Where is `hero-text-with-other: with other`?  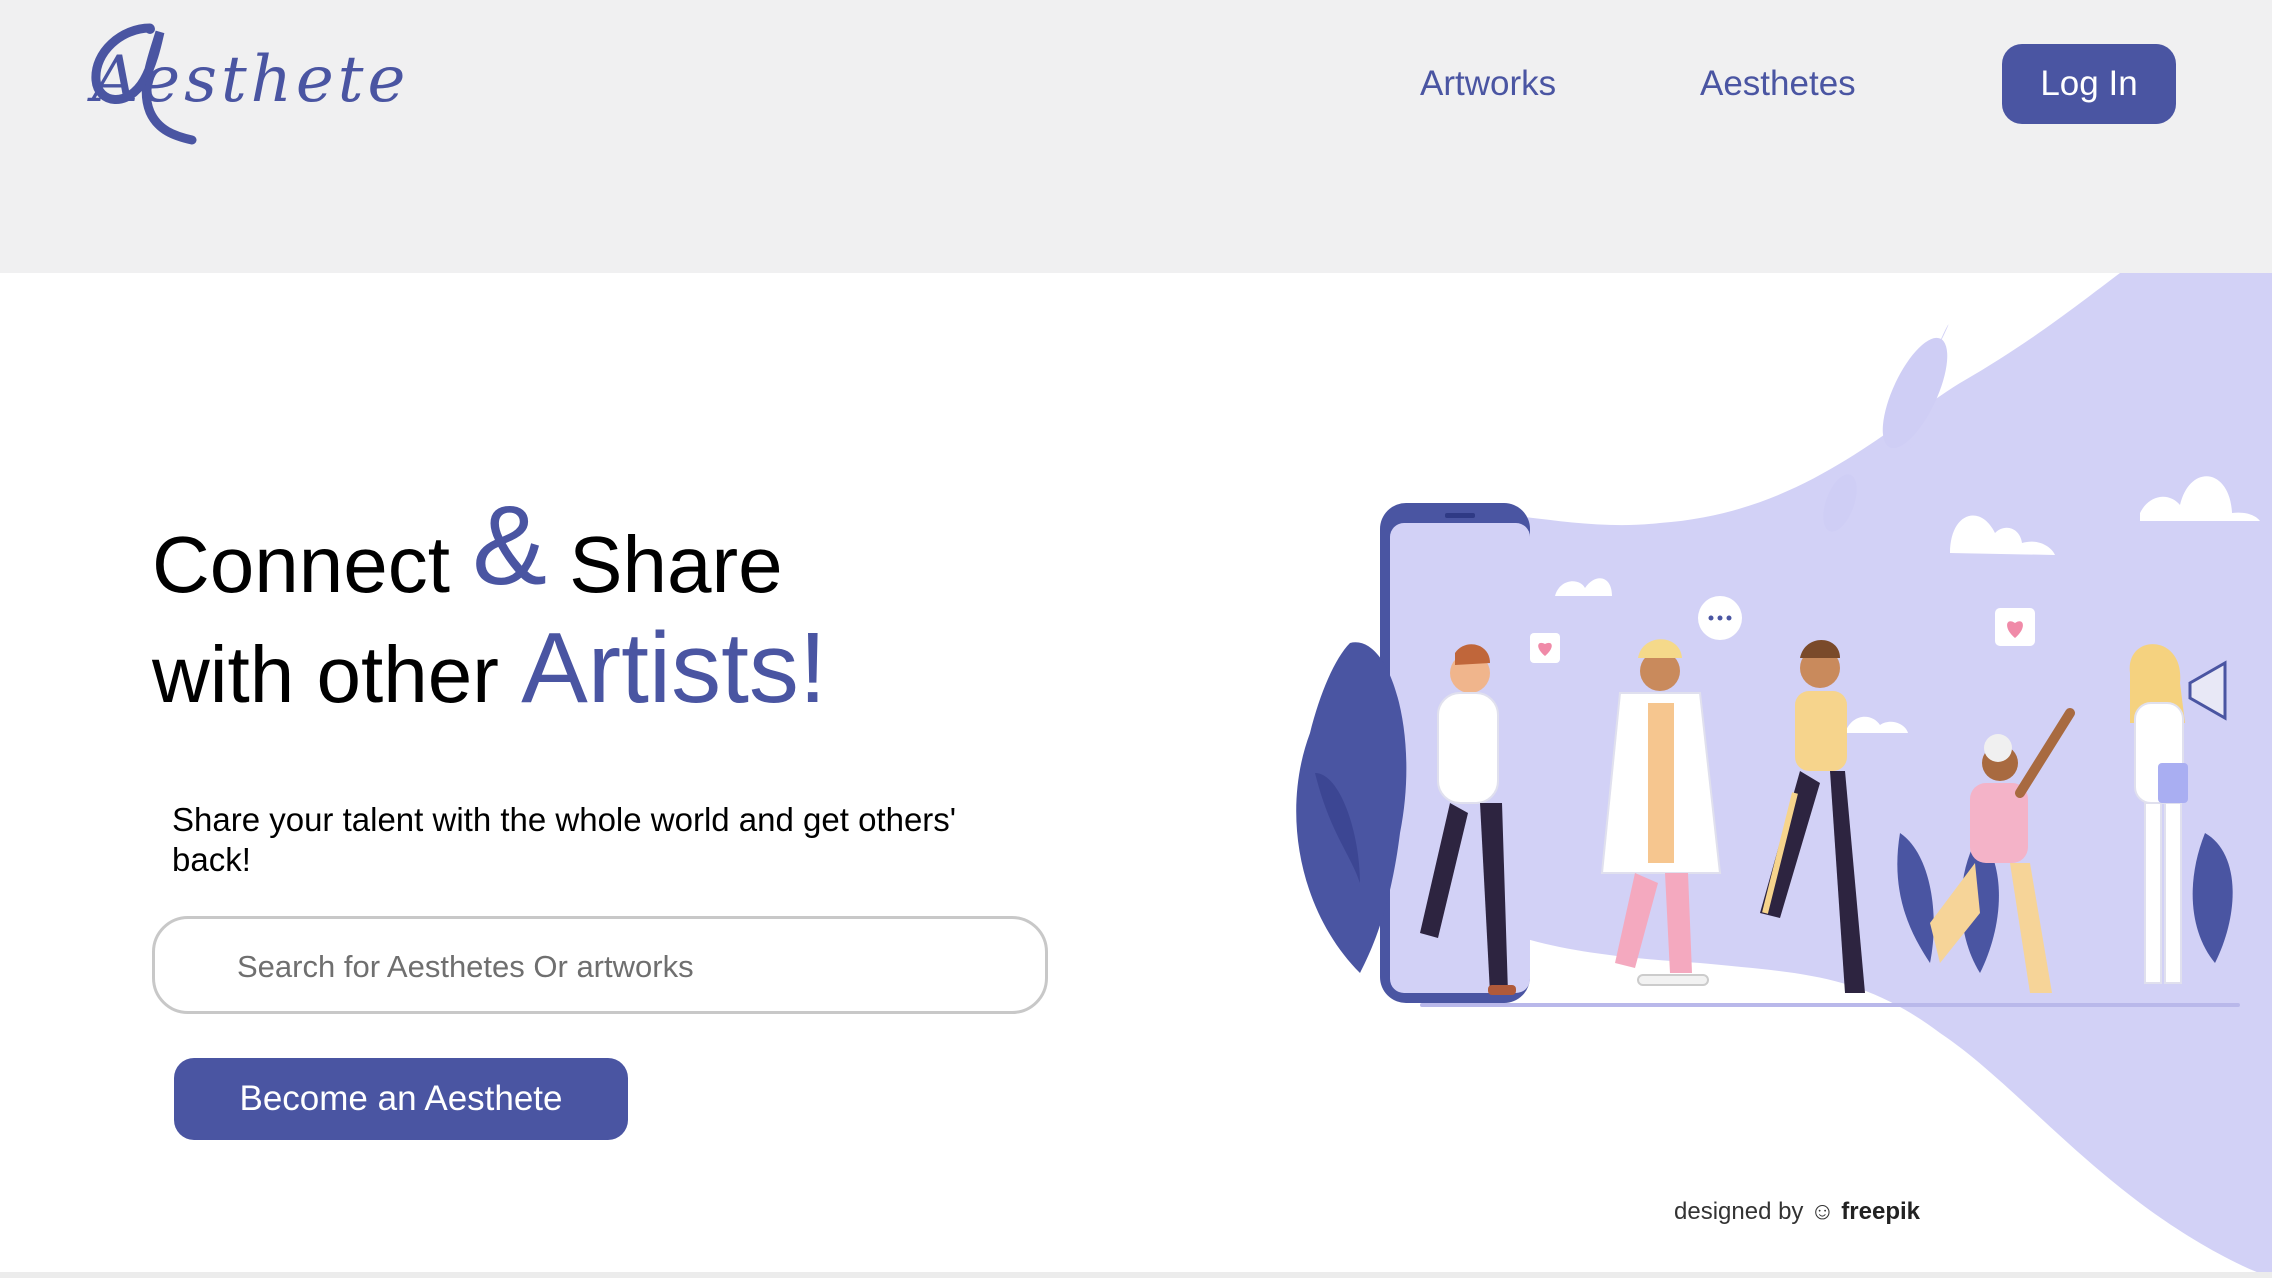
hero-text-with-other: with other is located at coordinates (337, 674).